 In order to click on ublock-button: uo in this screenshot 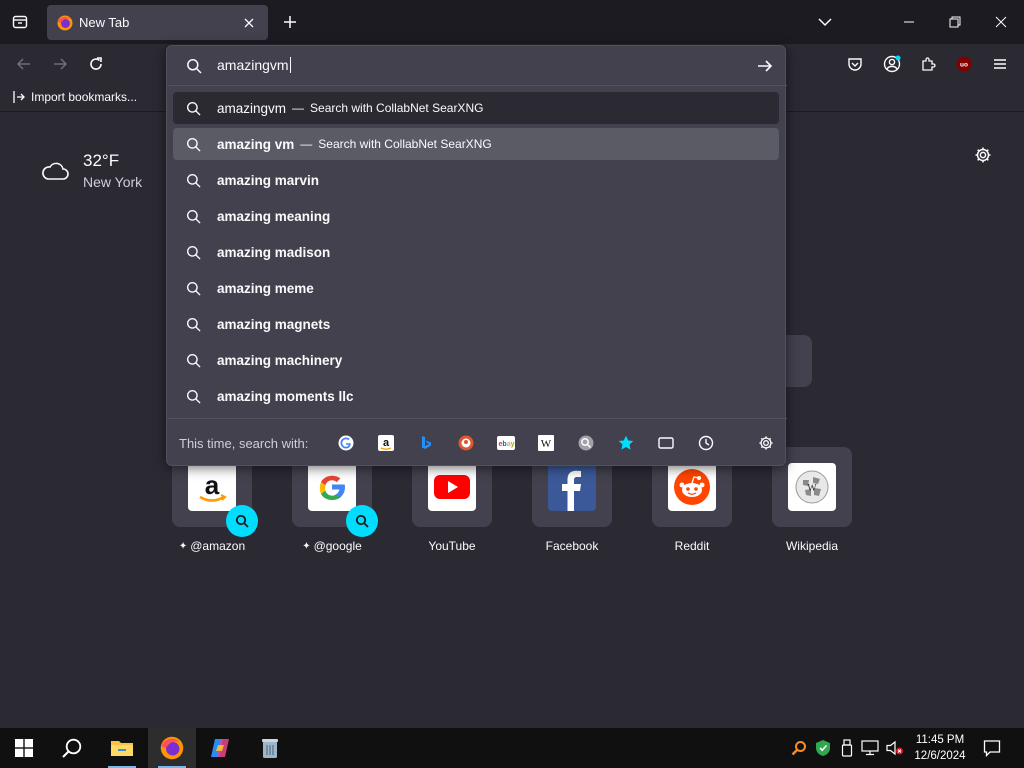, I will do `click(964, 64)`.